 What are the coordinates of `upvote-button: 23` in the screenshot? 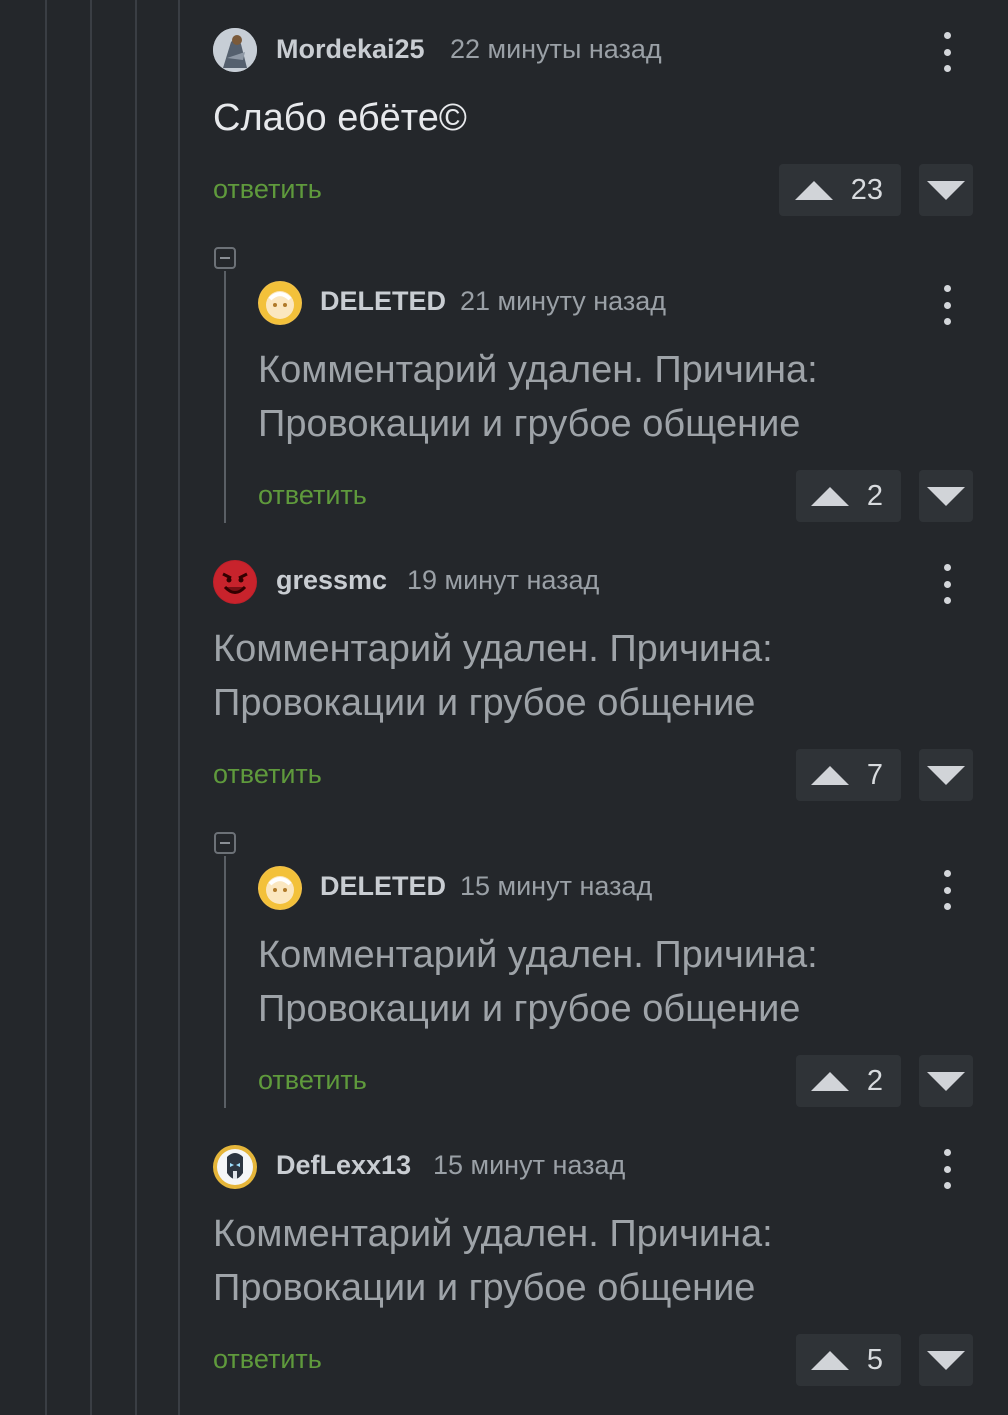 It's located at (840, 190).